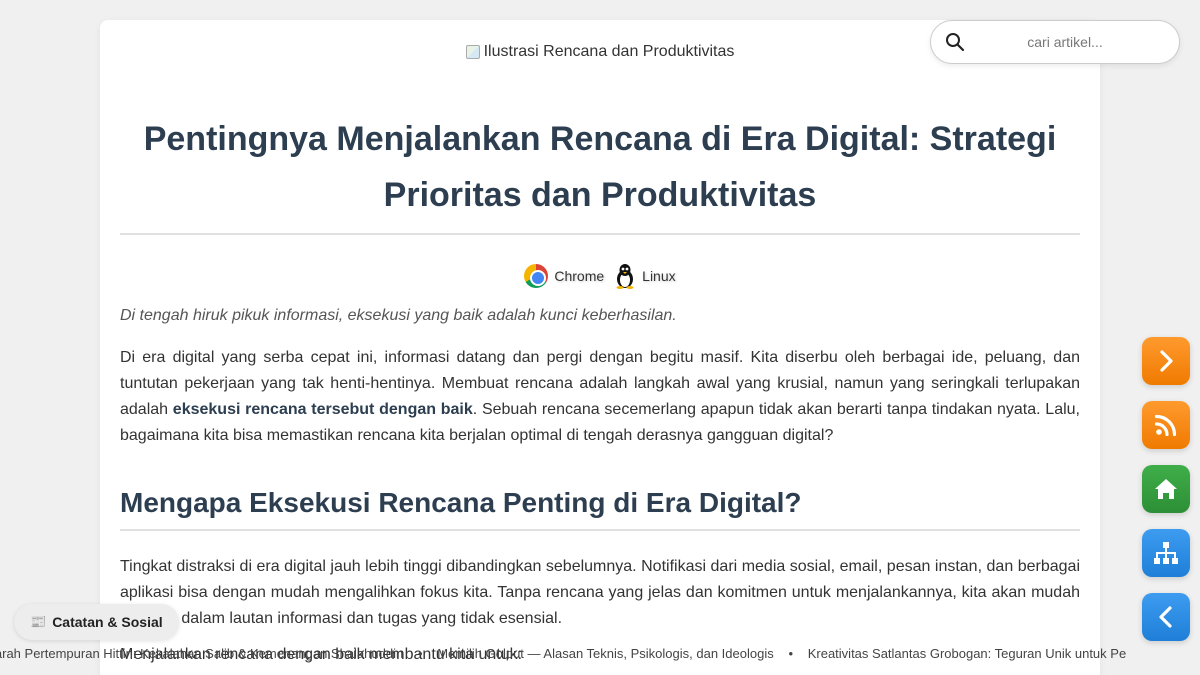 Image resolution: width=1200 pixels, height=675 pixels. What do you see at coordinates (536, 276) in the screenshot?
I see `chrome-icon` at bounding box center [536, 276].